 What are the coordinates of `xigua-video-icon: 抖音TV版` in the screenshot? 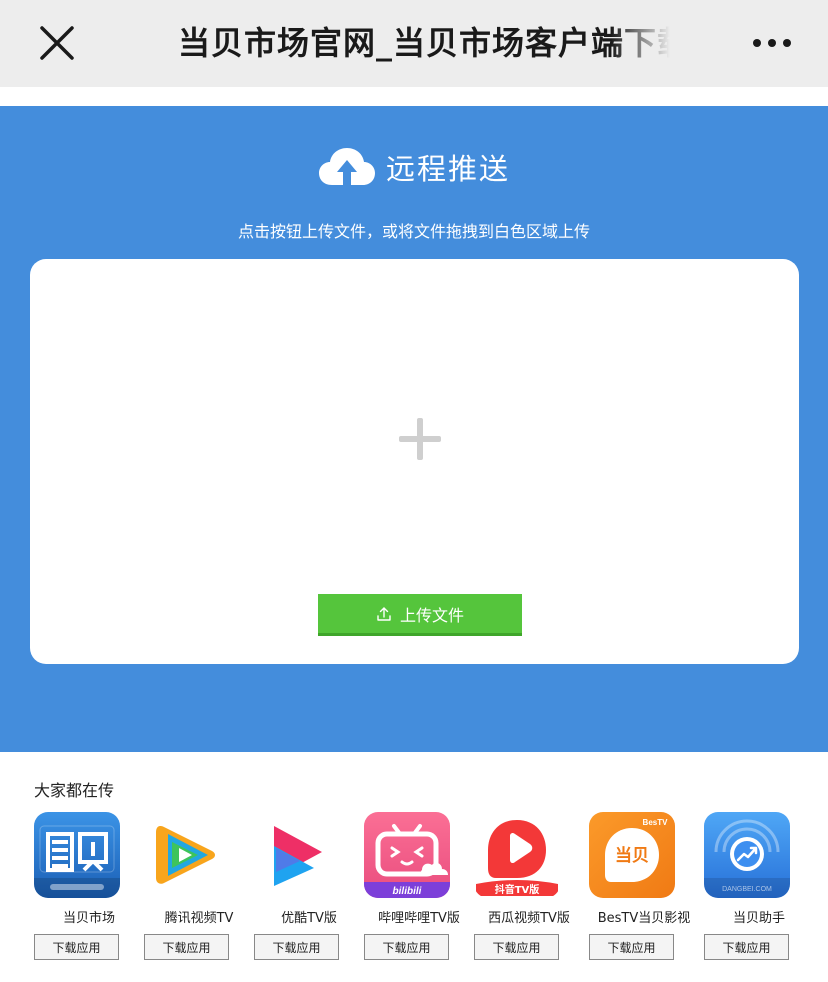 It's located at (517, 855).